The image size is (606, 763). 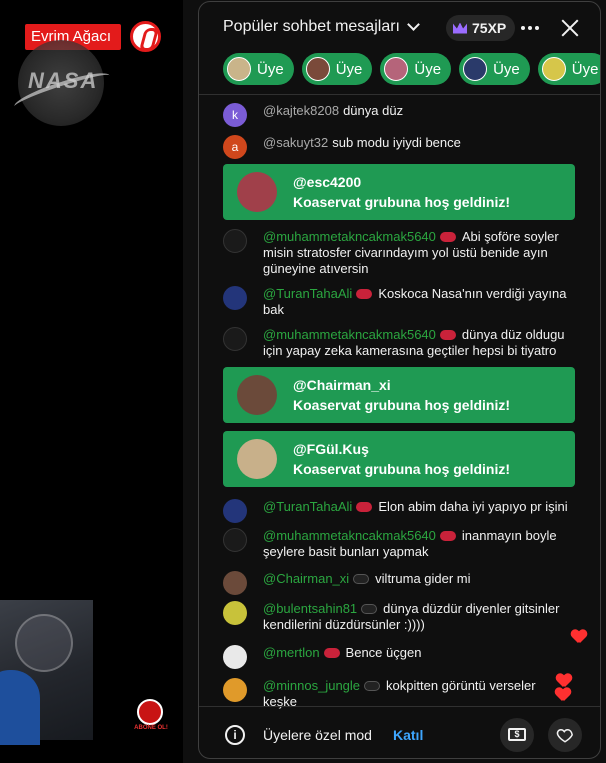 What do you see at coordinates (295, 142) in the screenshot?
I see `author-name: @sakuyt32` at bounding box center [295, 142].